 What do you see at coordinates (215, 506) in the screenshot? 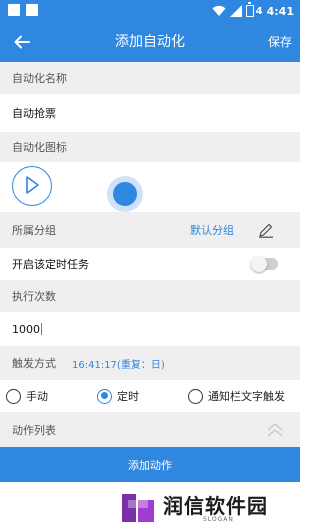
I see `watermark-text: 润信软件园` at bounding box center [215, 506].